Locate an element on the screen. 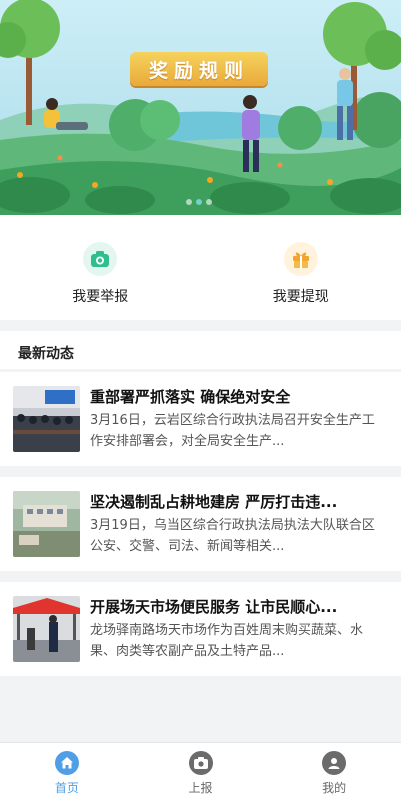 The image size is (401, 800). withdraw-action-label: 我要提现 is located at coordinates (300, 297).